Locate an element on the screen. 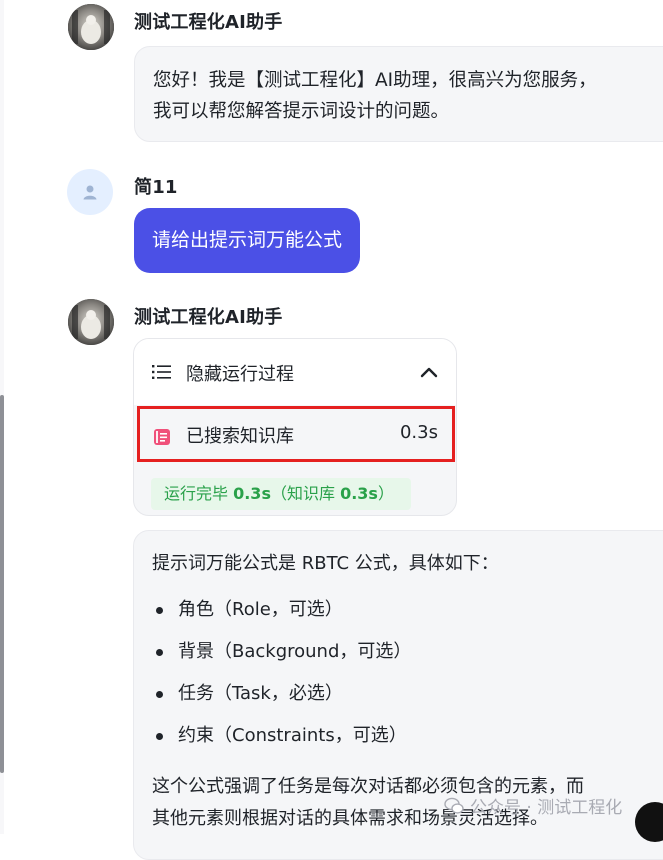  user-message-bubble: 请给出提示词万能公式 is located at coordinates (247, 240).